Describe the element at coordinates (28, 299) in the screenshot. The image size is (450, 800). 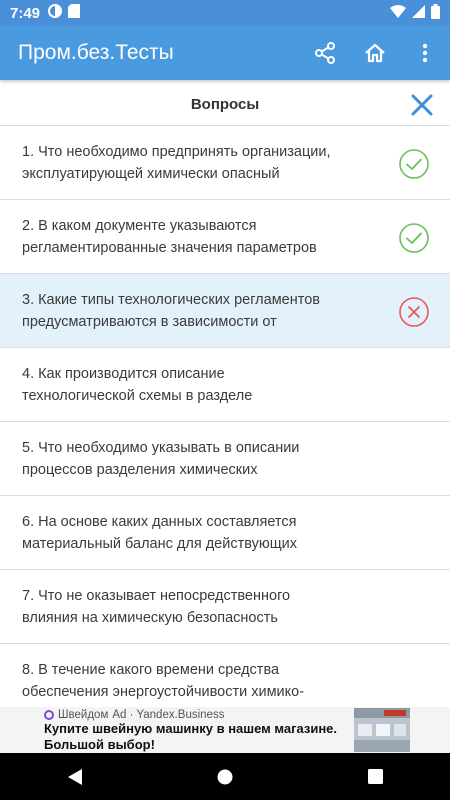
I see `question-number: 3.` at that location.